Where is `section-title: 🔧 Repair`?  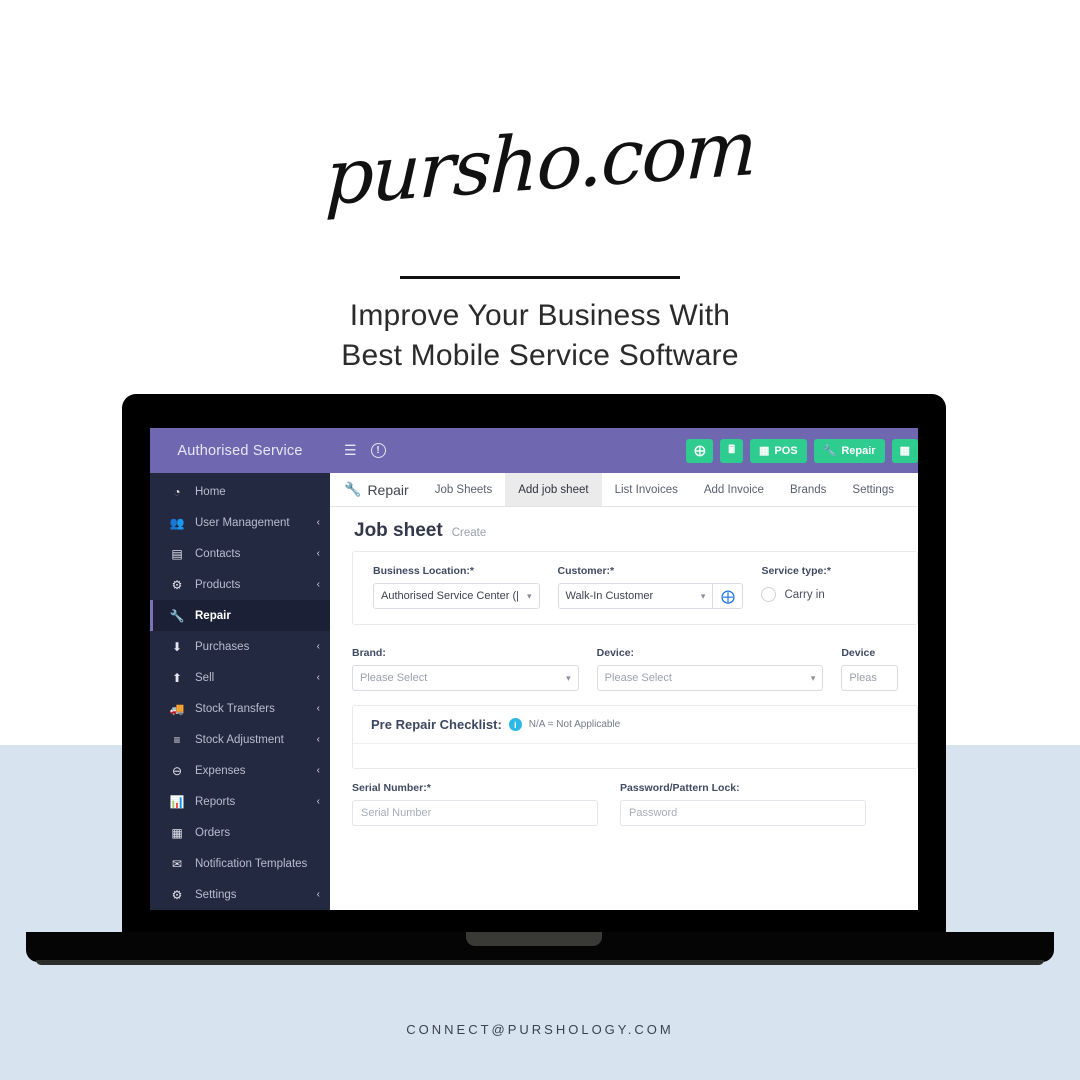
section-title: 🔧 Repair is located at coordinates (376, 489).